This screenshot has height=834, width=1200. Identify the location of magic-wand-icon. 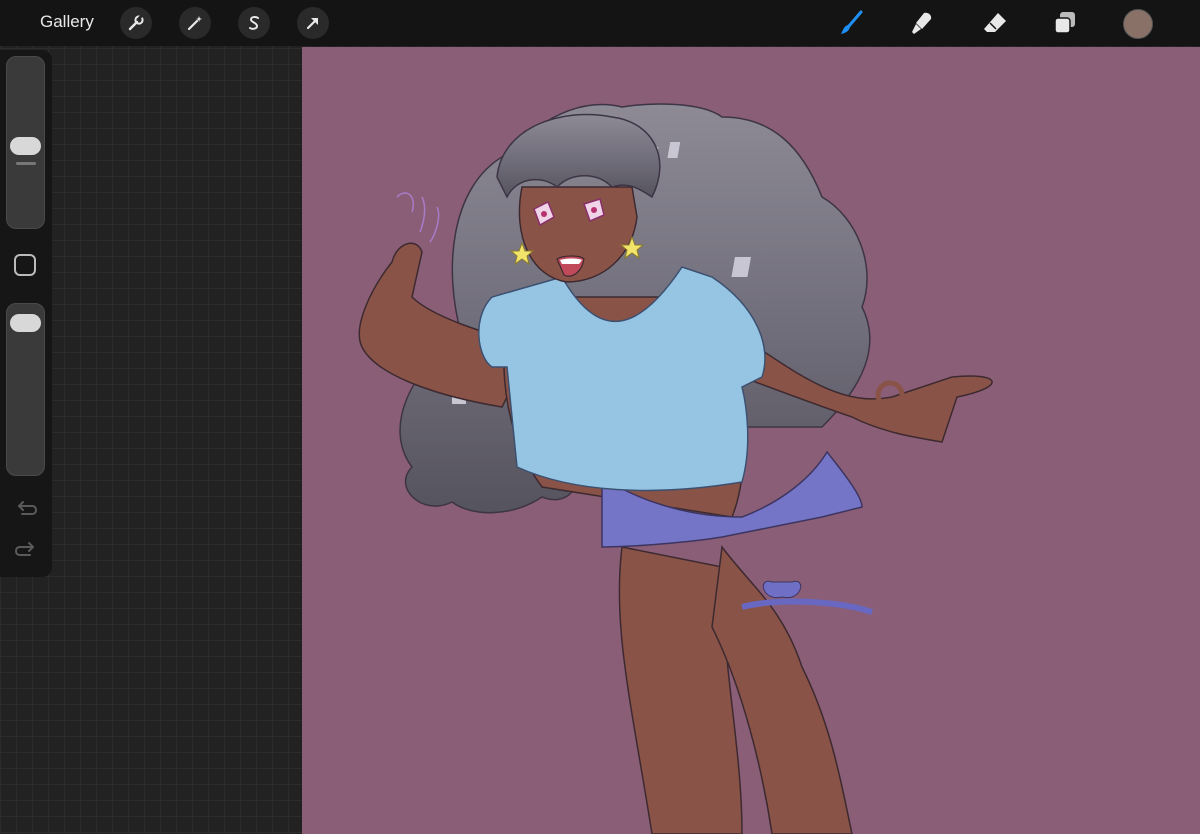
(194, 23).